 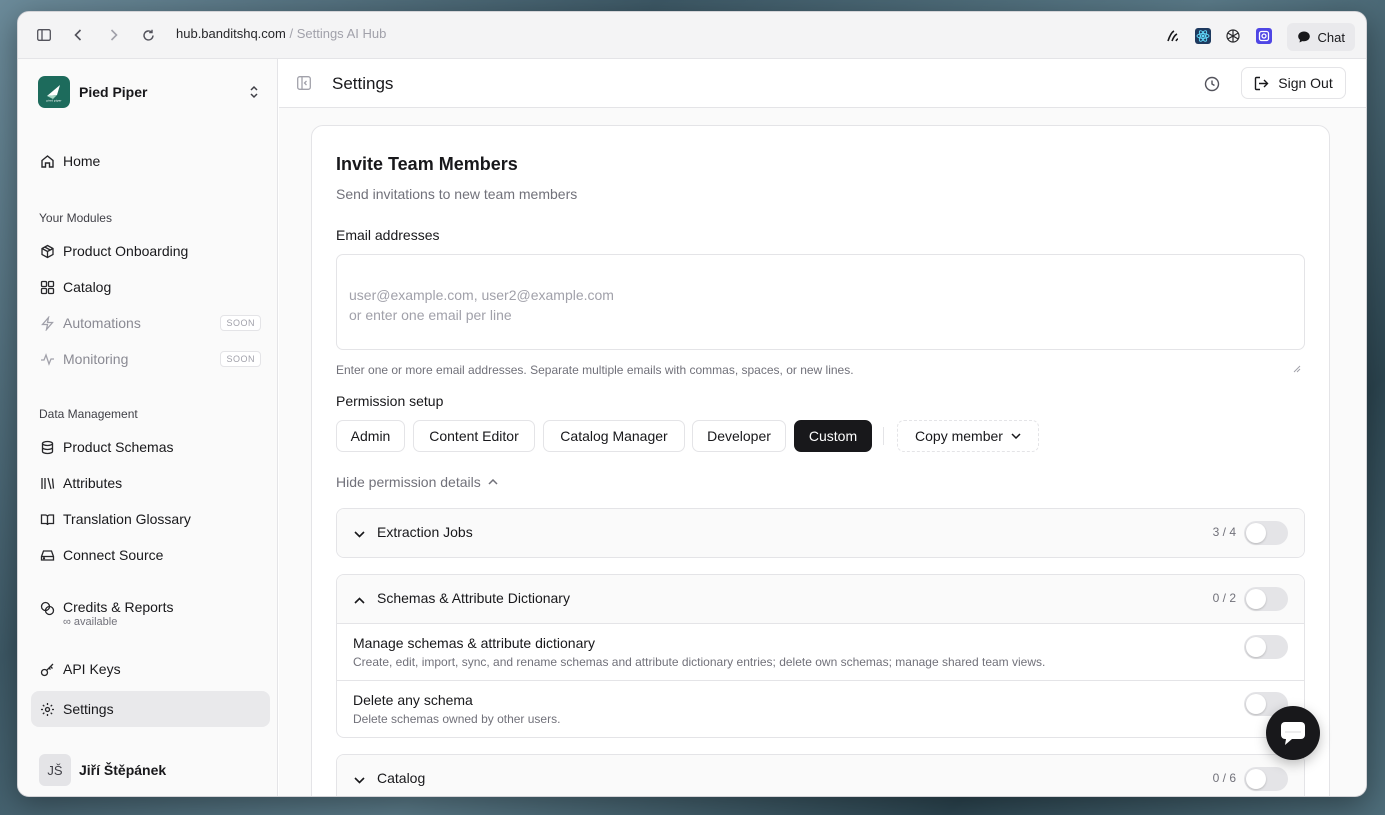 What do you see at coordinates (1293, 83) in the screenshot?
I see `sign-out-button: Sign Out` at bounding box center [1293, 83].